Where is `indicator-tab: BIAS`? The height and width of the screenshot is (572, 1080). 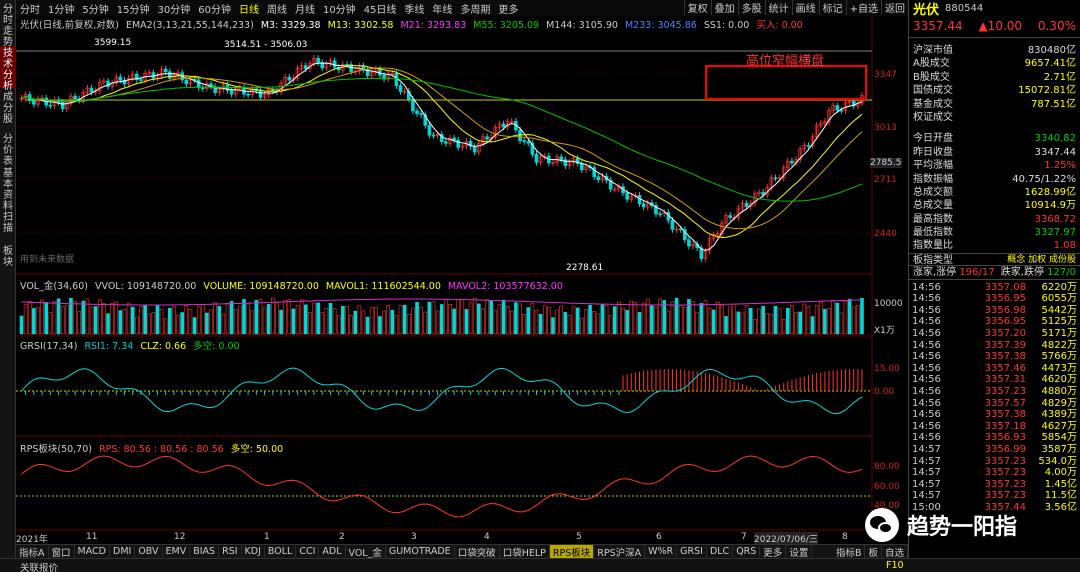
indicator-tab: BIAS is located at coordinates (205, 551).